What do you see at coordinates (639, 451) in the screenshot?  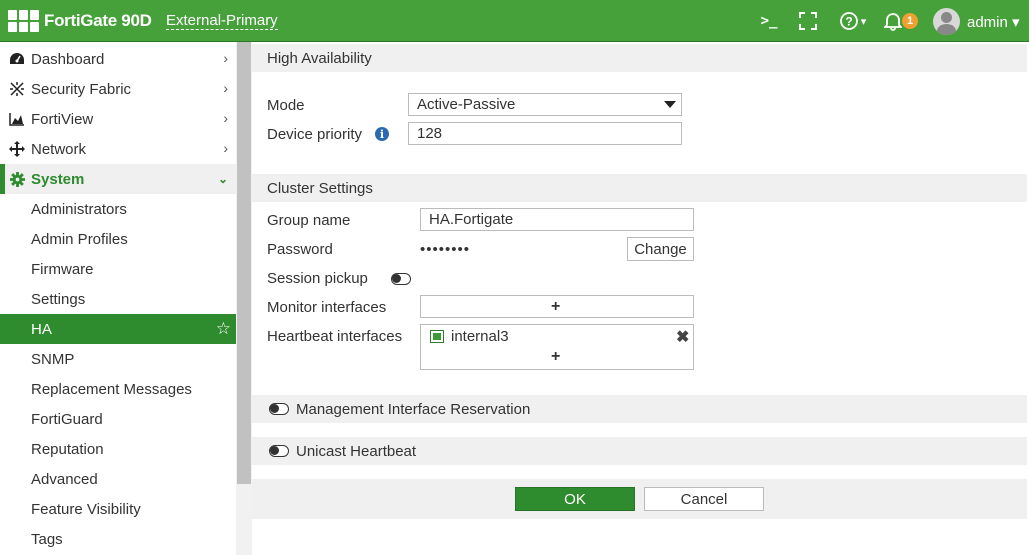 I see `unicast-heartbeat-heading: Unicast Heartbeat` at bounding box center [639, 451].